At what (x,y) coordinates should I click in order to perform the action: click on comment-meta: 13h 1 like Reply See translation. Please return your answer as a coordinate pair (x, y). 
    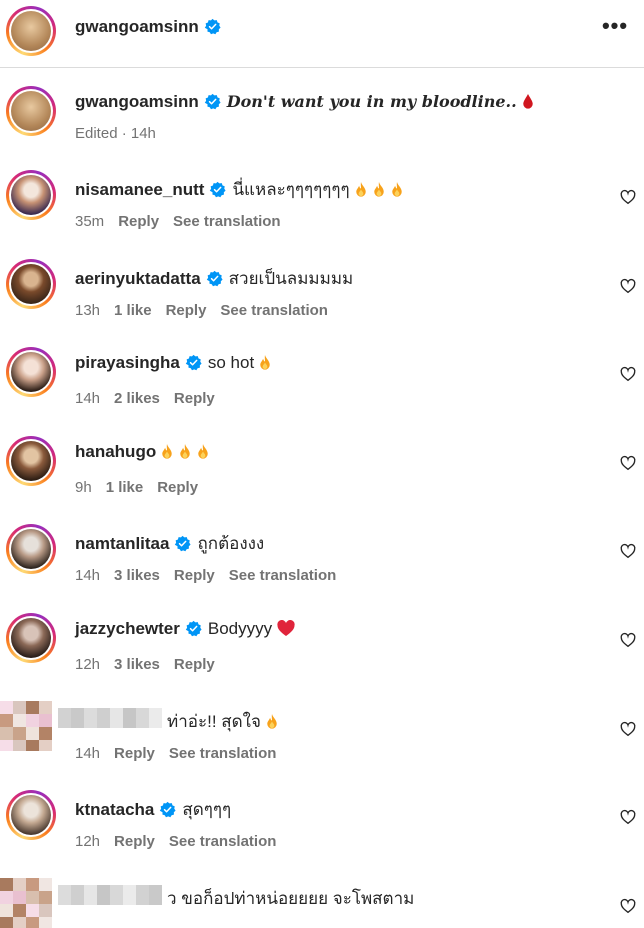
    Looking at the image, I should click on (208, 310).